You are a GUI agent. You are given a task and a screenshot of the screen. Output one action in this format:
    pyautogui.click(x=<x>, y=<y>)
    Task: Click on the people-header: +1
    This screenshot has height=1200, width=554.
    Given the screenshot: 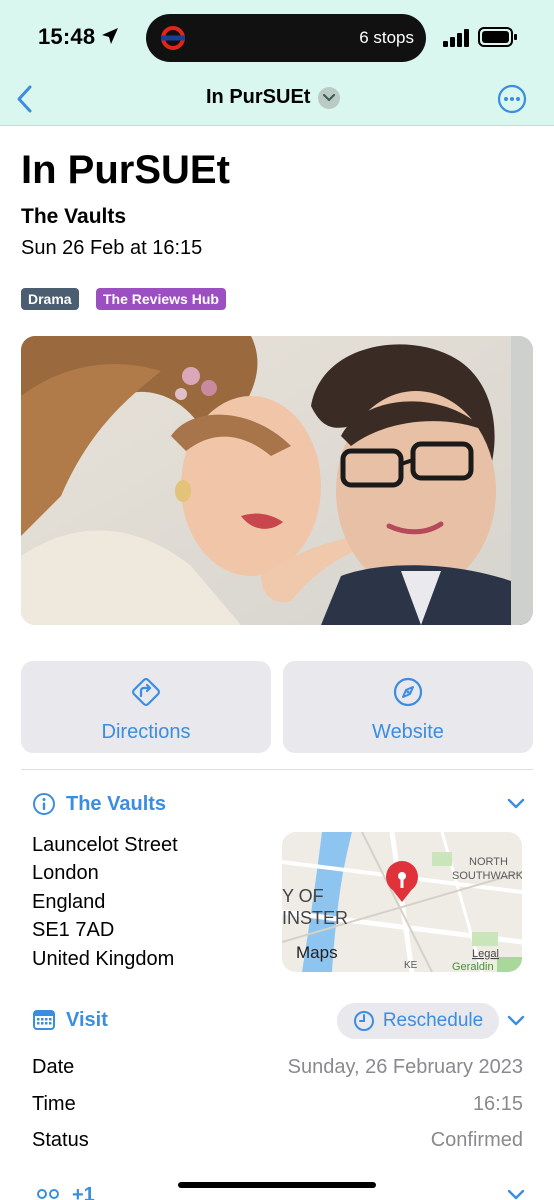 What is the action you would take?
    pyautogui.click(x=64, y=1192)
    